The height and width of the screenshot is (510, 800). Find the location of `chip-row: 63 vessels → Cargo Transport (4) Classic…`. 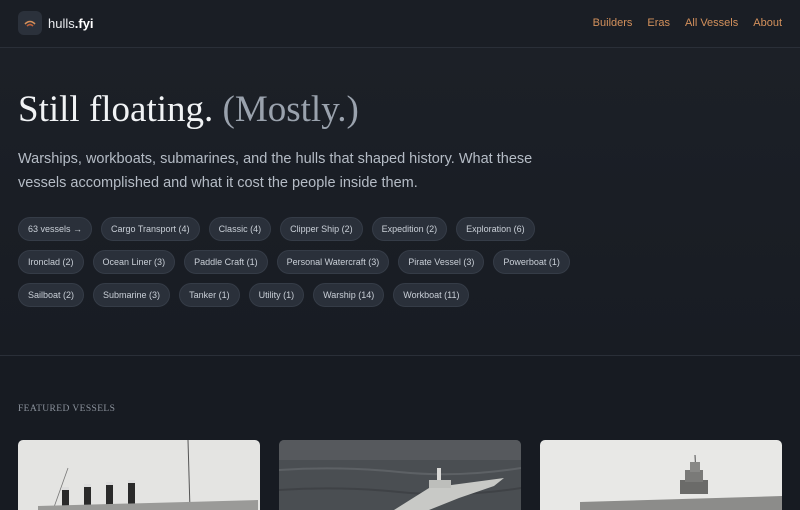

chip-row: 63 vessels → Cargo Transport (4) Classic… is located at coordinates (318, 229).